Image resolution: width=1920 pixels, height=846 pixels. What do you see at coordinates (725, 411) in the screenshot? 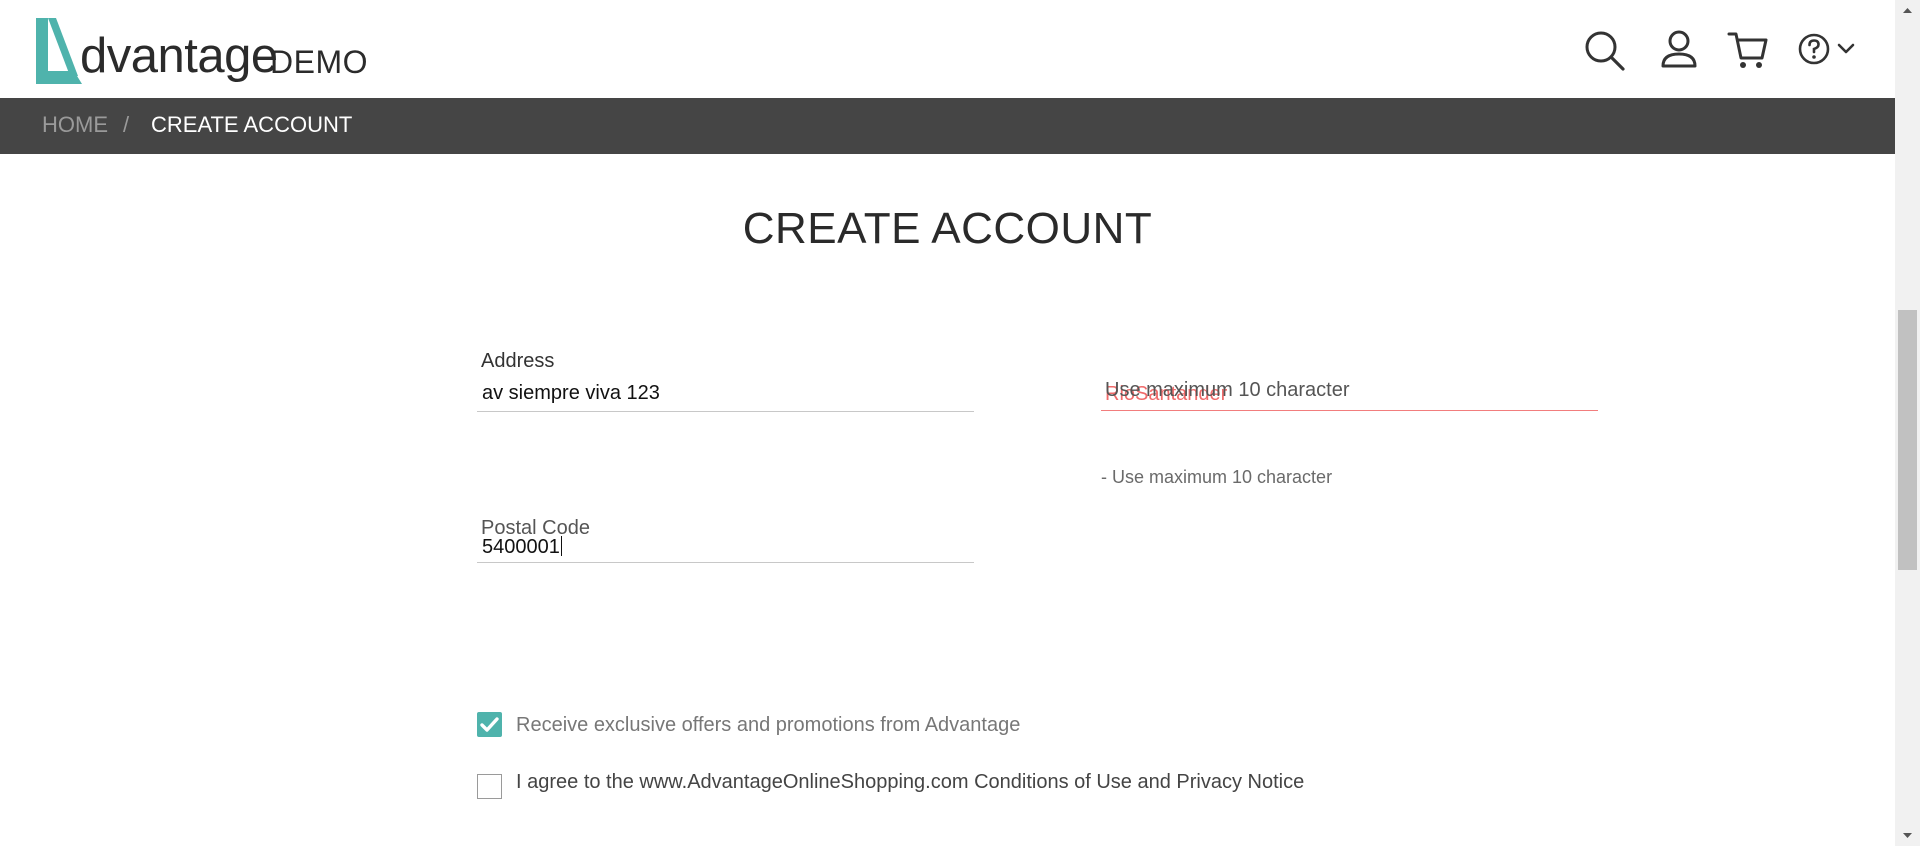
I see `address-underline` at bounding box center [725, 411].